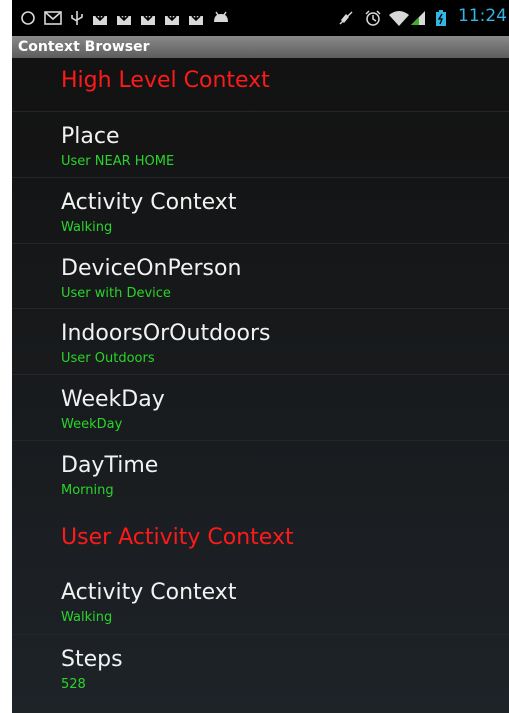 Image resolution: width=509 pixels, height=713 pixels. What do you see at coordinates (418, 18) in the screenshot?
I see `signal-icon` at bounding box center [418, 18].